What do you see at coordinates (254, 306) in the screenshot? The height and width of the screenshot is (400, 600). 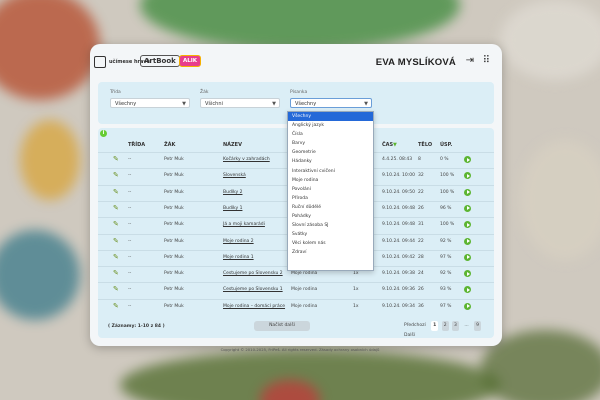 I see `cell-nazev: Moje rodina – domácí práce` at bounding box center [254, 306].